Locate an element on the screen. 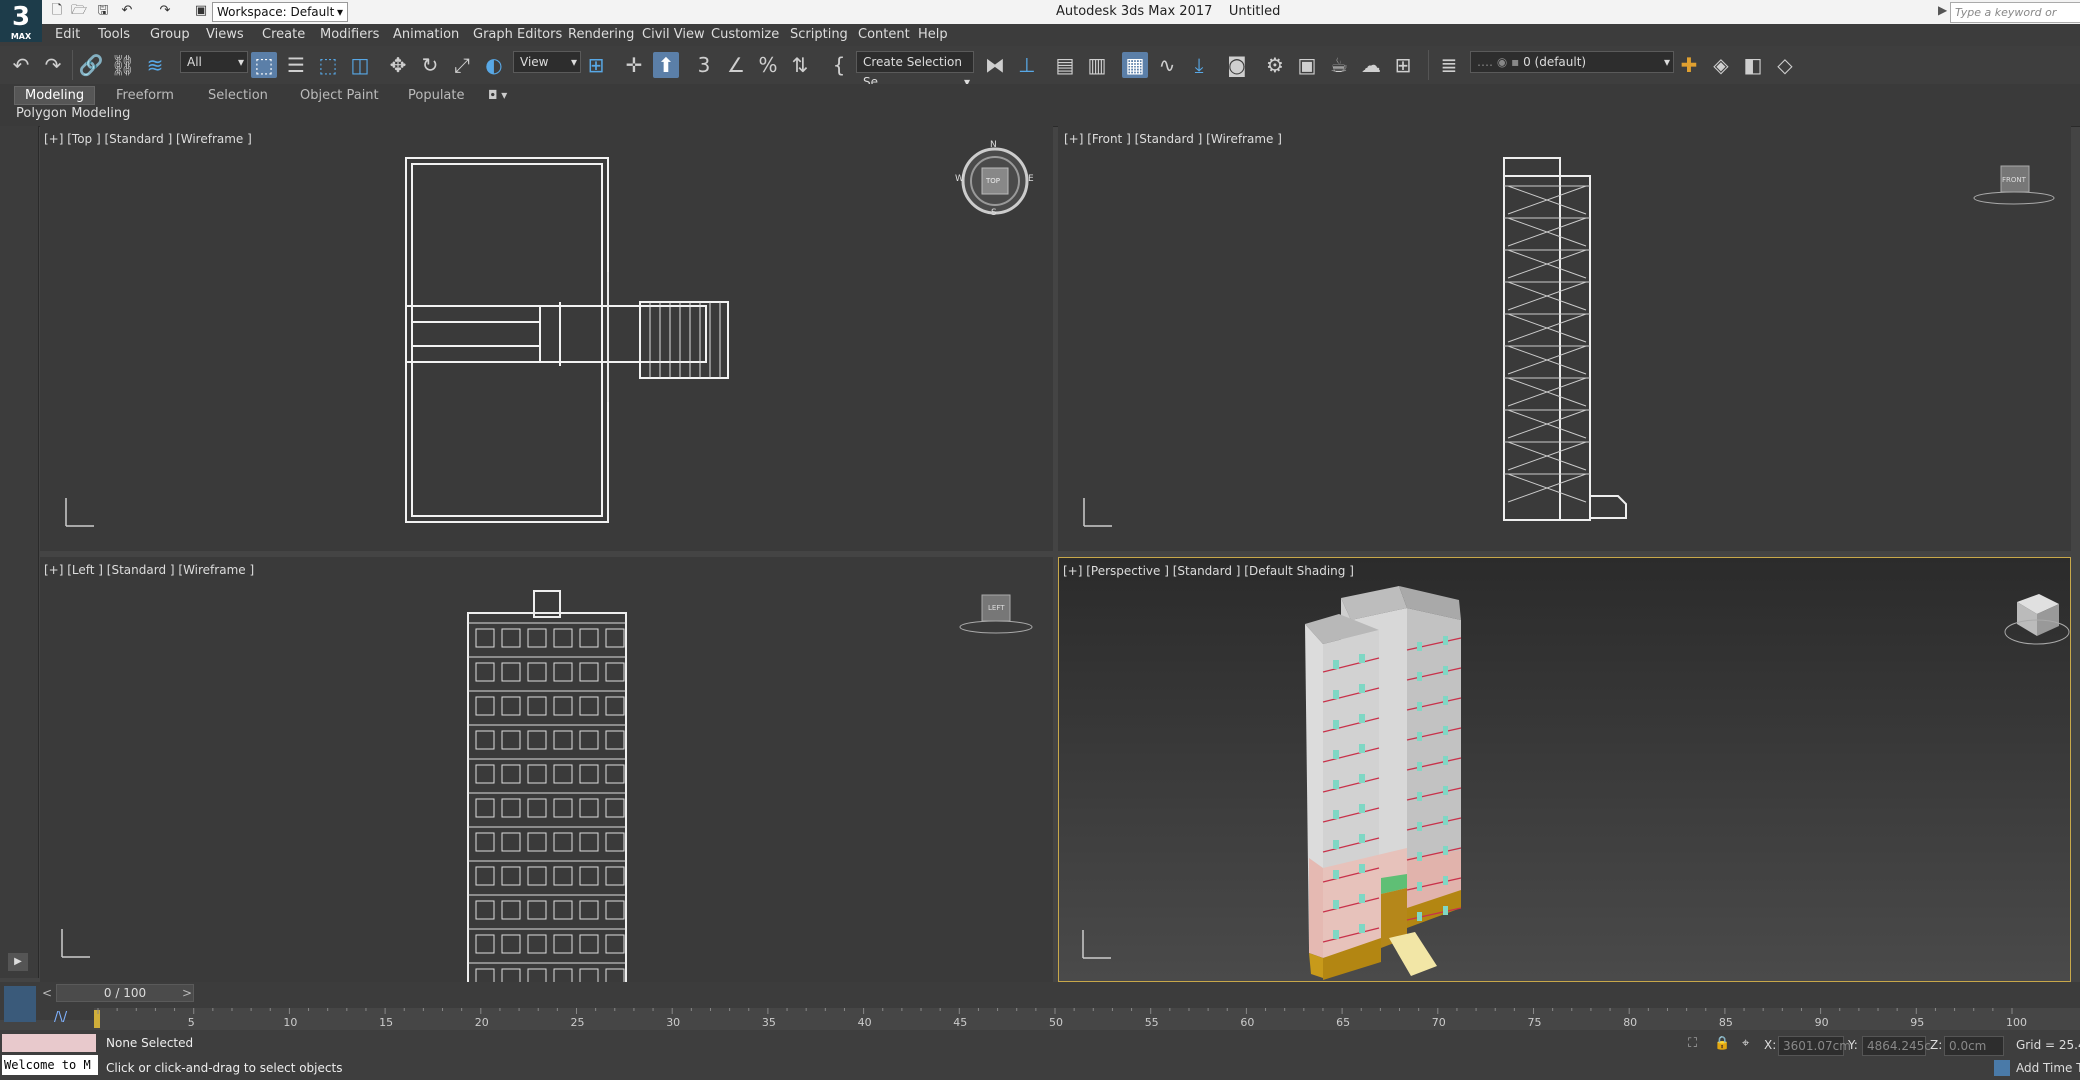  render-in-cloud-icon: ☁ is located at coordinates (1371, 65).